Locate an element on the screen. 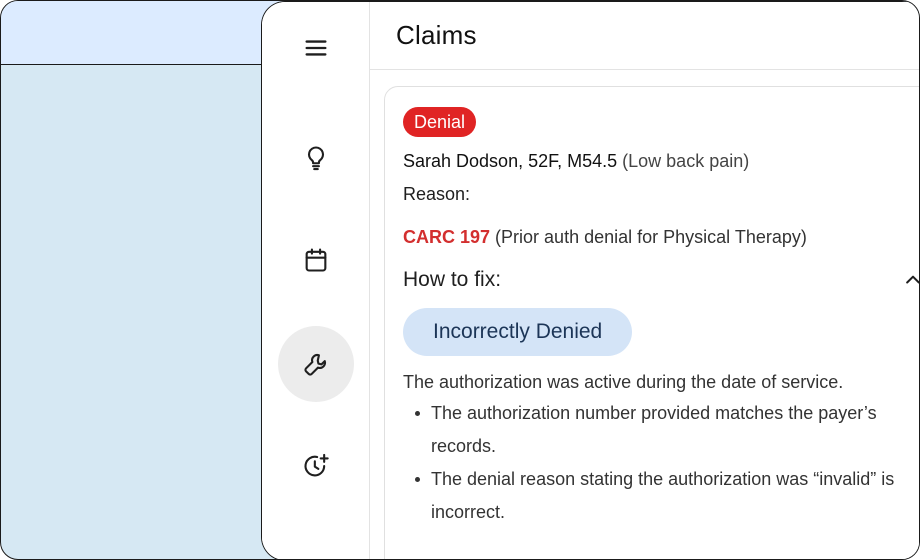 Image resolution: width=920 pixels, height=560 pixels. lightbulb-icon is located at coordinates (316, 158).